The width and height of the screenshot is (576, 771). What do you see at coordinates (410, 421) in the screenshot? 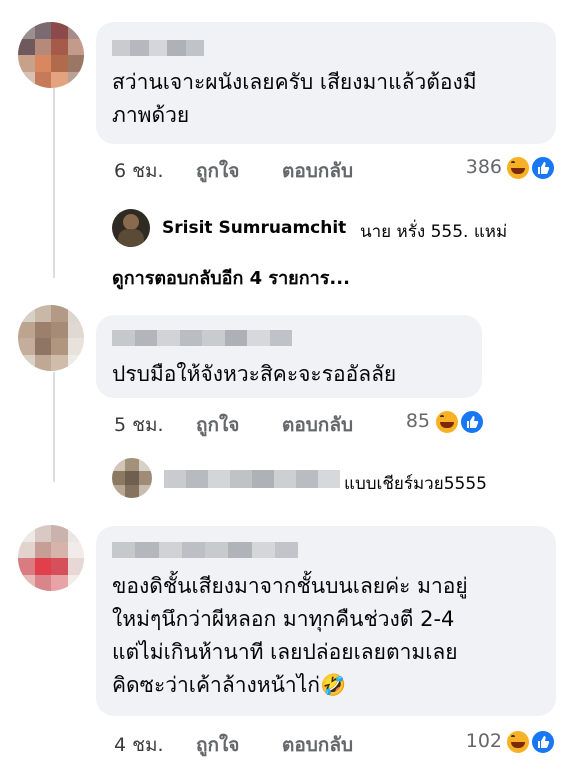
I see `reaction-count: 85` at bounding box center [410, 421].